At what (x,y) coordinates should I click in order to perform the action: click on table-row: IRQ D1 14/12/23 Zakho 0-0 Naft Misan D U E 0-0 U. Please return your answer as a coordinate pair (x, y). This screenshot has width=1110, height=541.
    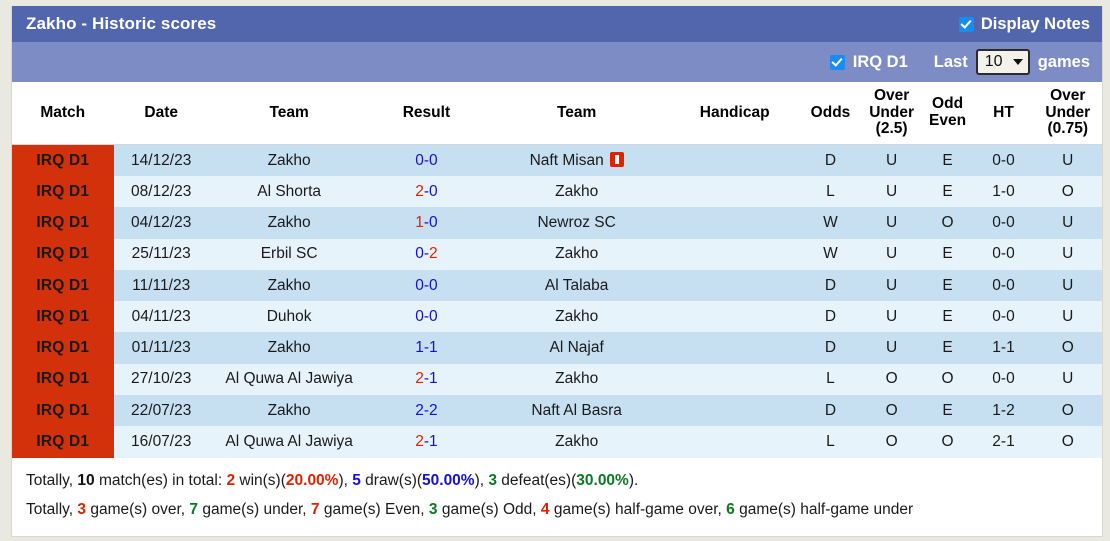
    Looking at the image, I should click on (557, 160).